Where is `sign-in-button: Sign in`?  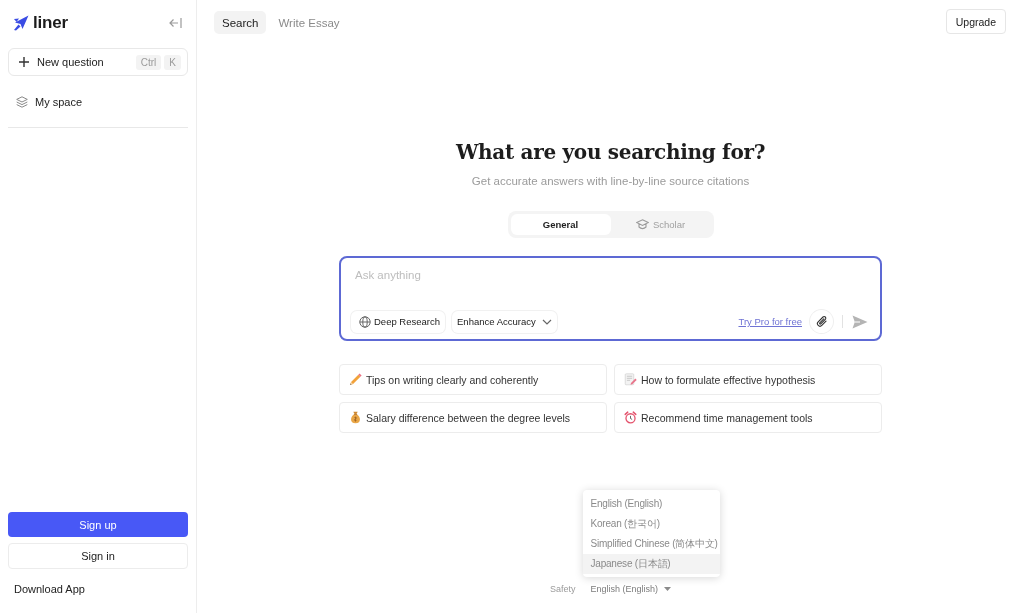
sign-in-button: Sign in is located at coordinates (98, 556).